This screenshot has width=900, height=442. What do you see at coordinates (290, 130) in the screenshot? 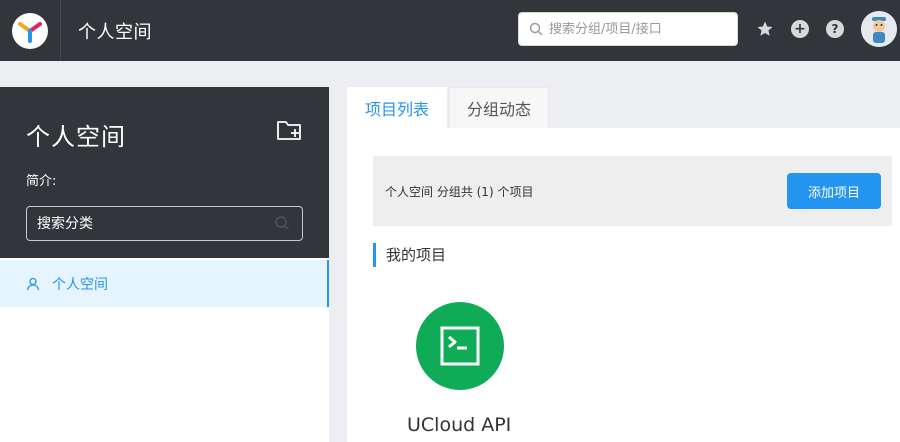
I see `add-folder-icon` at bounding box center [290, 130].